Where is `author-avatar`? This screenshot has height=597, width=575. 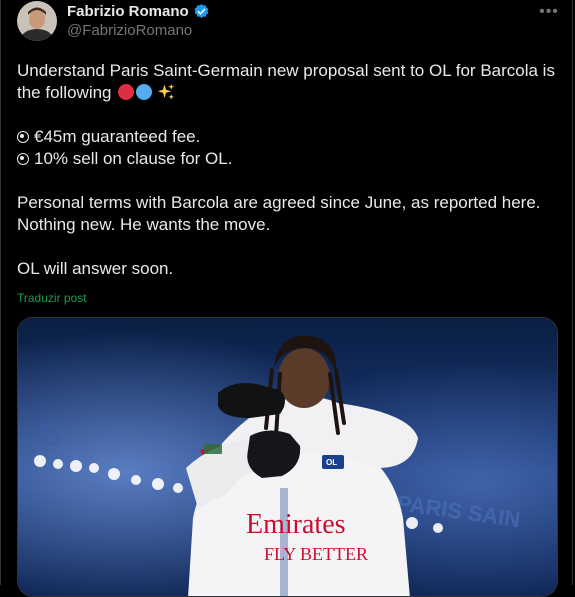 author-avatar is located at coordinates (37, 21).